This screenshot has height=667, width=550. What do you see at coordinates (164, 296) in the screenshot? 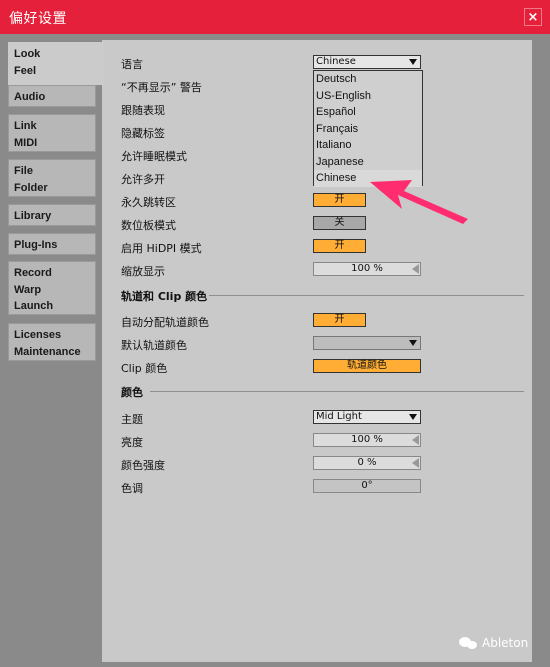
I see `track-clip-colors-heading: 轨道和 Clip 颜色` at bounding box center [164, 296].